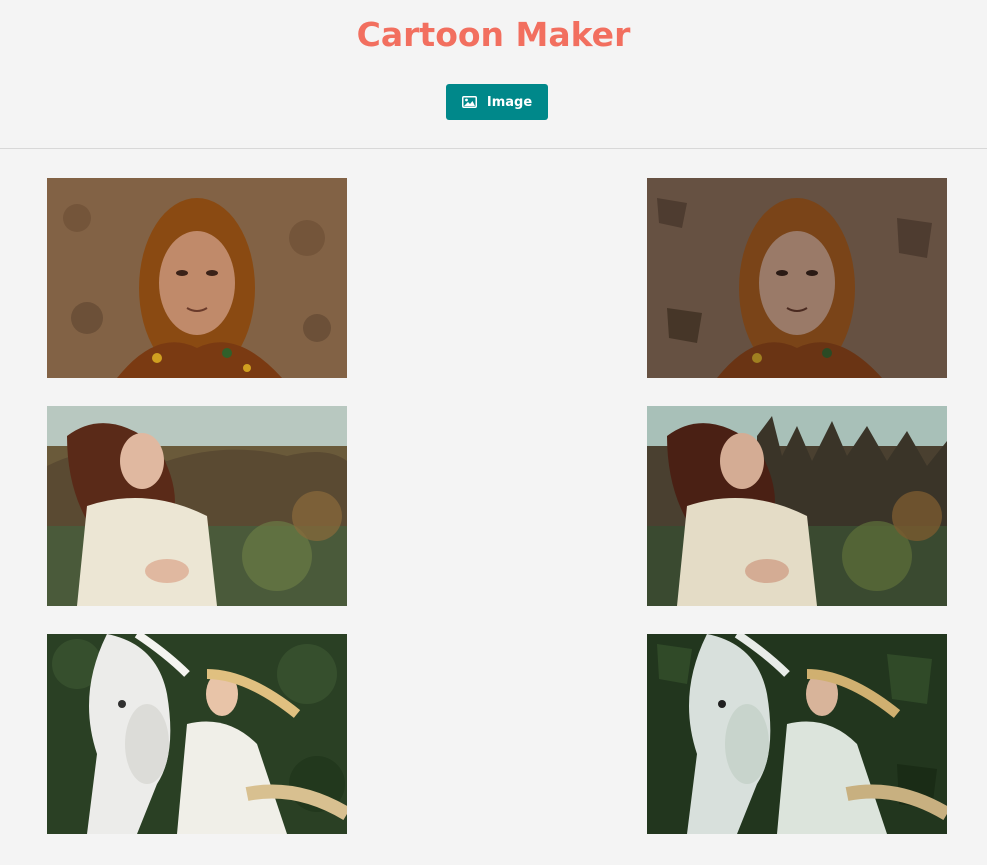 Image resolution: width=987 pixels, height=865 pixels. What do you see at coordinates (509, 102) in the screenshot?
I see `upload-button-label: Image` at bounding box center [509, 102].